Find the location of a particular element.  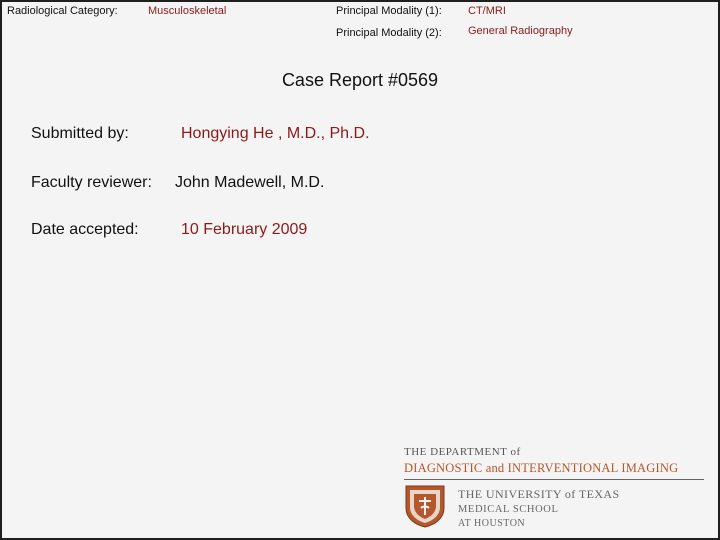

radiological-category-value: Musculoskeletal is located at coordinates (187, 11).